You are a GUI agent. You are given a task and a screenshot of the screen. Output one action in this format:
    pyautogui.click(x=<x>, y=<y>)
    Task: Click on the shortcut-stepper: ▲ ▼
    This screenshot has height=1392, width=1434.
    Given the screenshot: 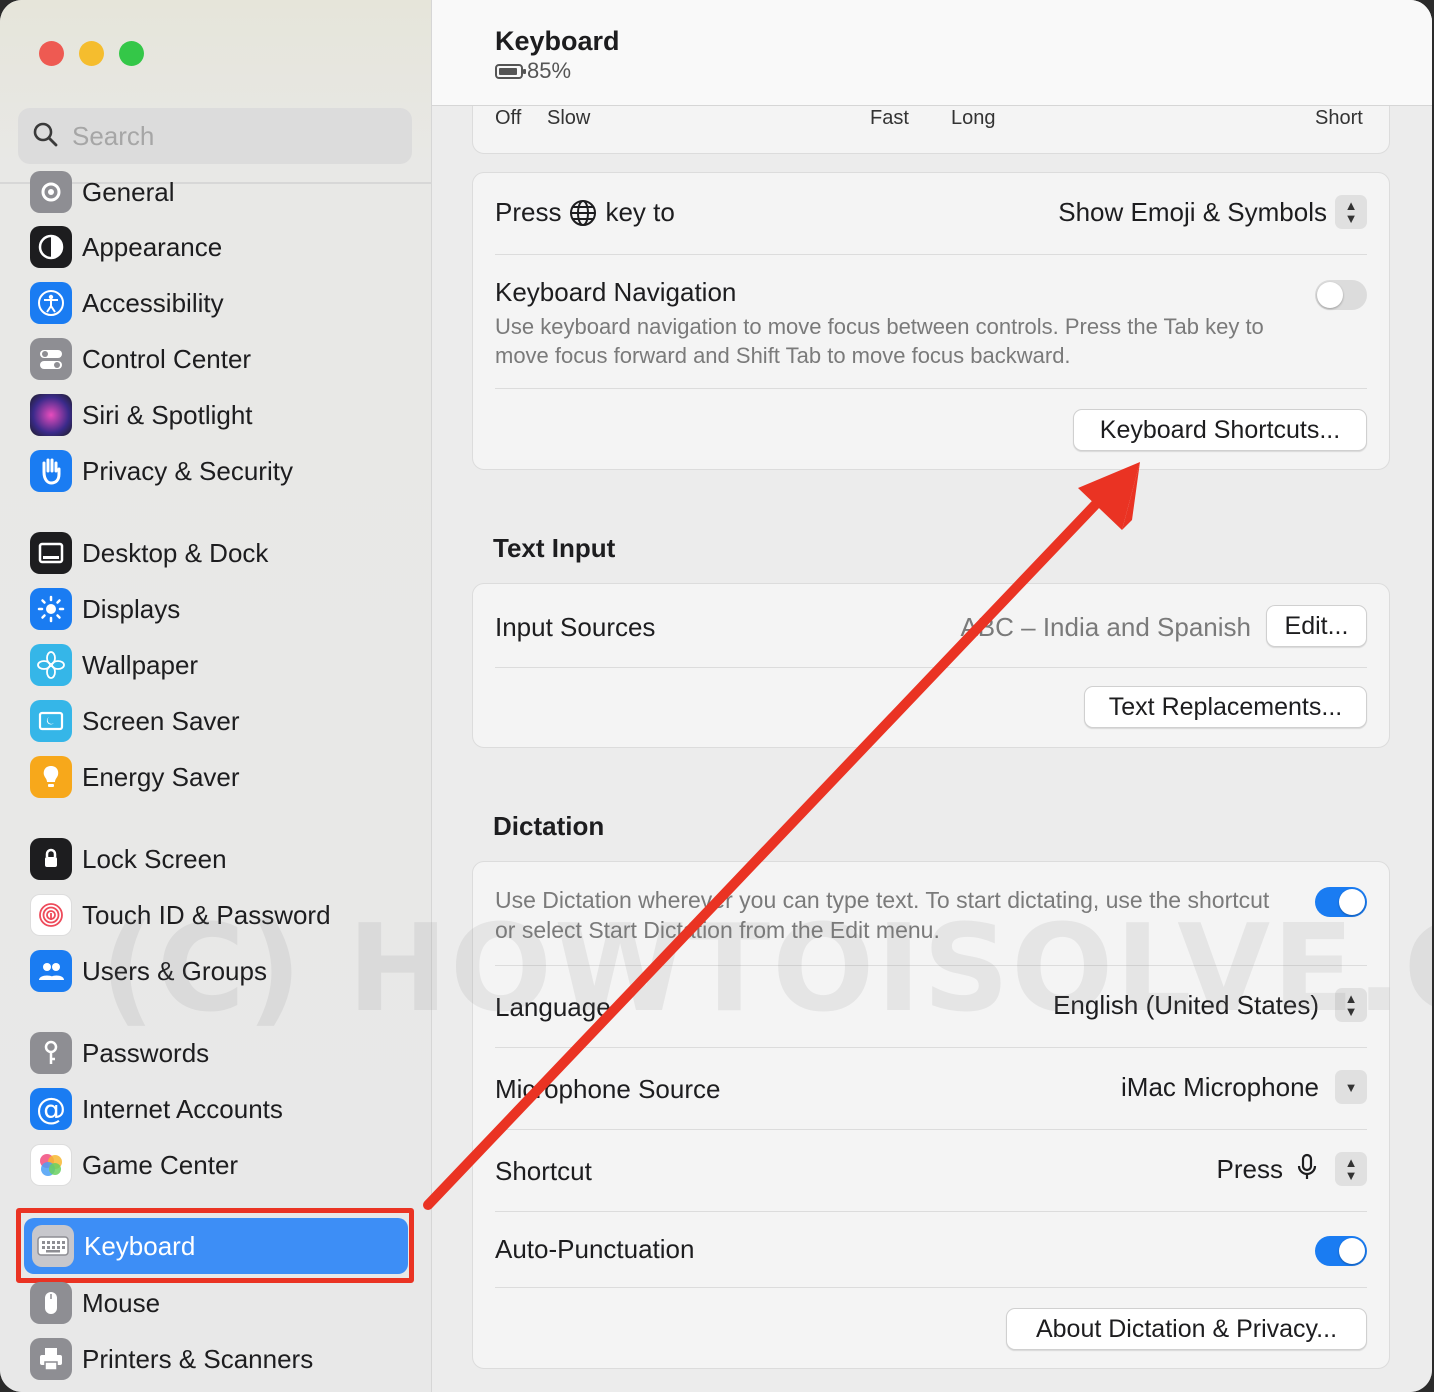 What is the action you would take?
    pyautogui.click(x=1351, y=1169)
    